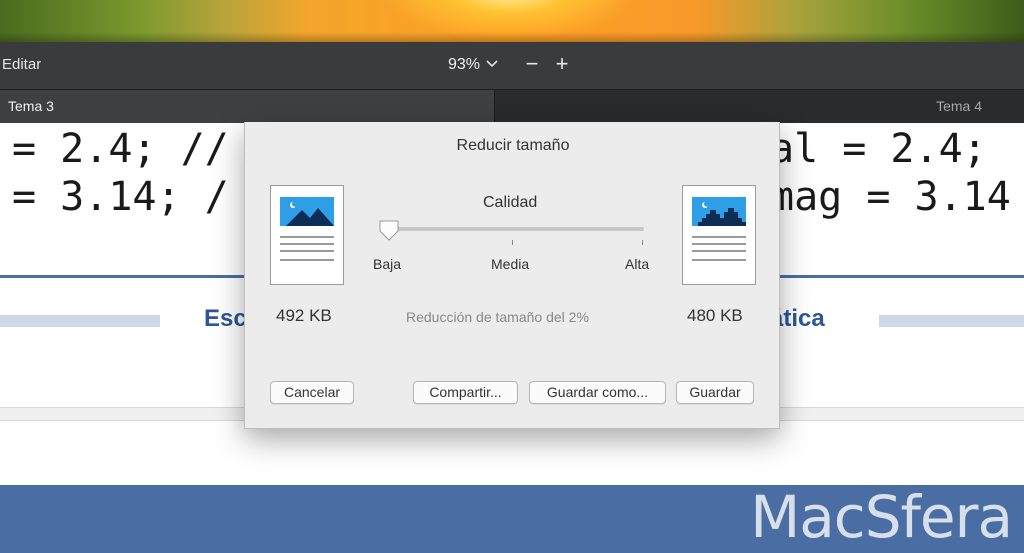 The image size is (1024, 553). I want to click on quality-slider-thumb, so click(389, 230).